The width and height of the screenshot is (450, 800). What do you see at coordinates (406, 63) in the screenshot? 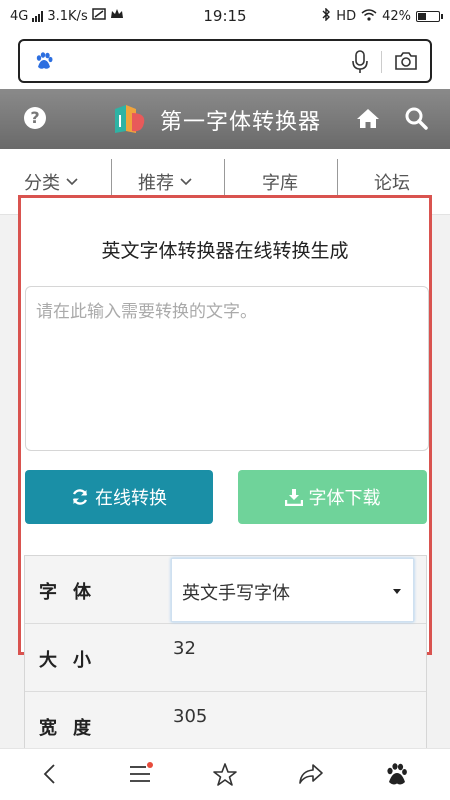
I see `camera-icon` at bounding box center [406, 63].